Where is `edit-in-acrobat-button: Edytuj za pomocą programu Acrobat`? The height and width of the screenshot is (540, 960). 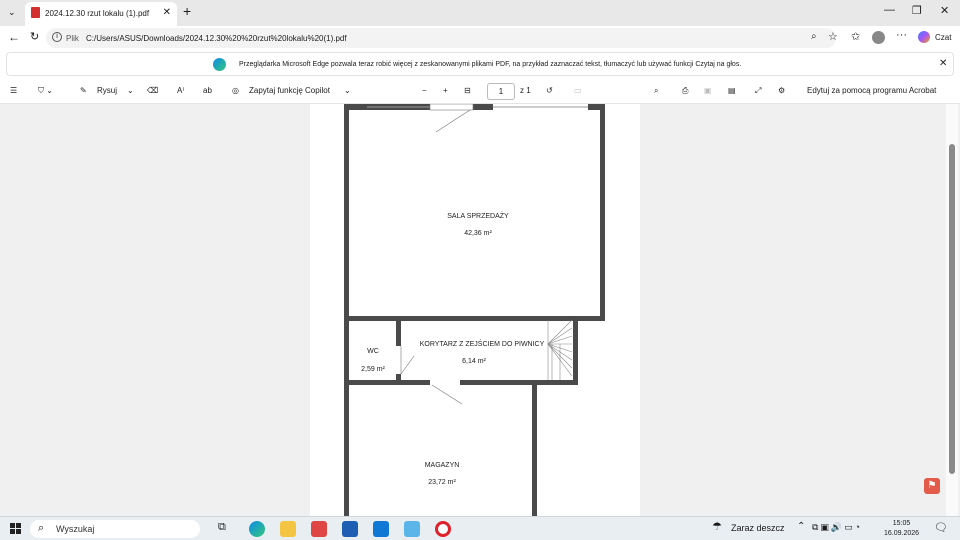
edit-in-acrobat-button: Edytuj za pomocą programu Acrobat is located at coordinates (871, 90).